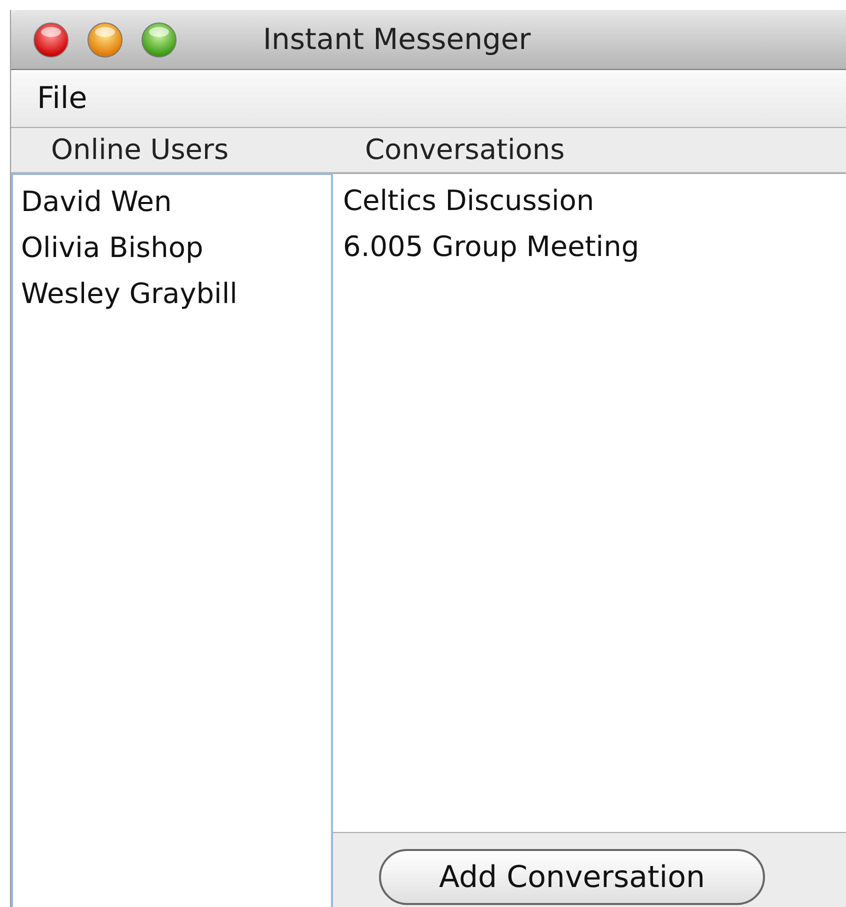  Describe the element at coordinates (397, 39) in the screenshot. I see `window-title: Instant Messenger` at that location.